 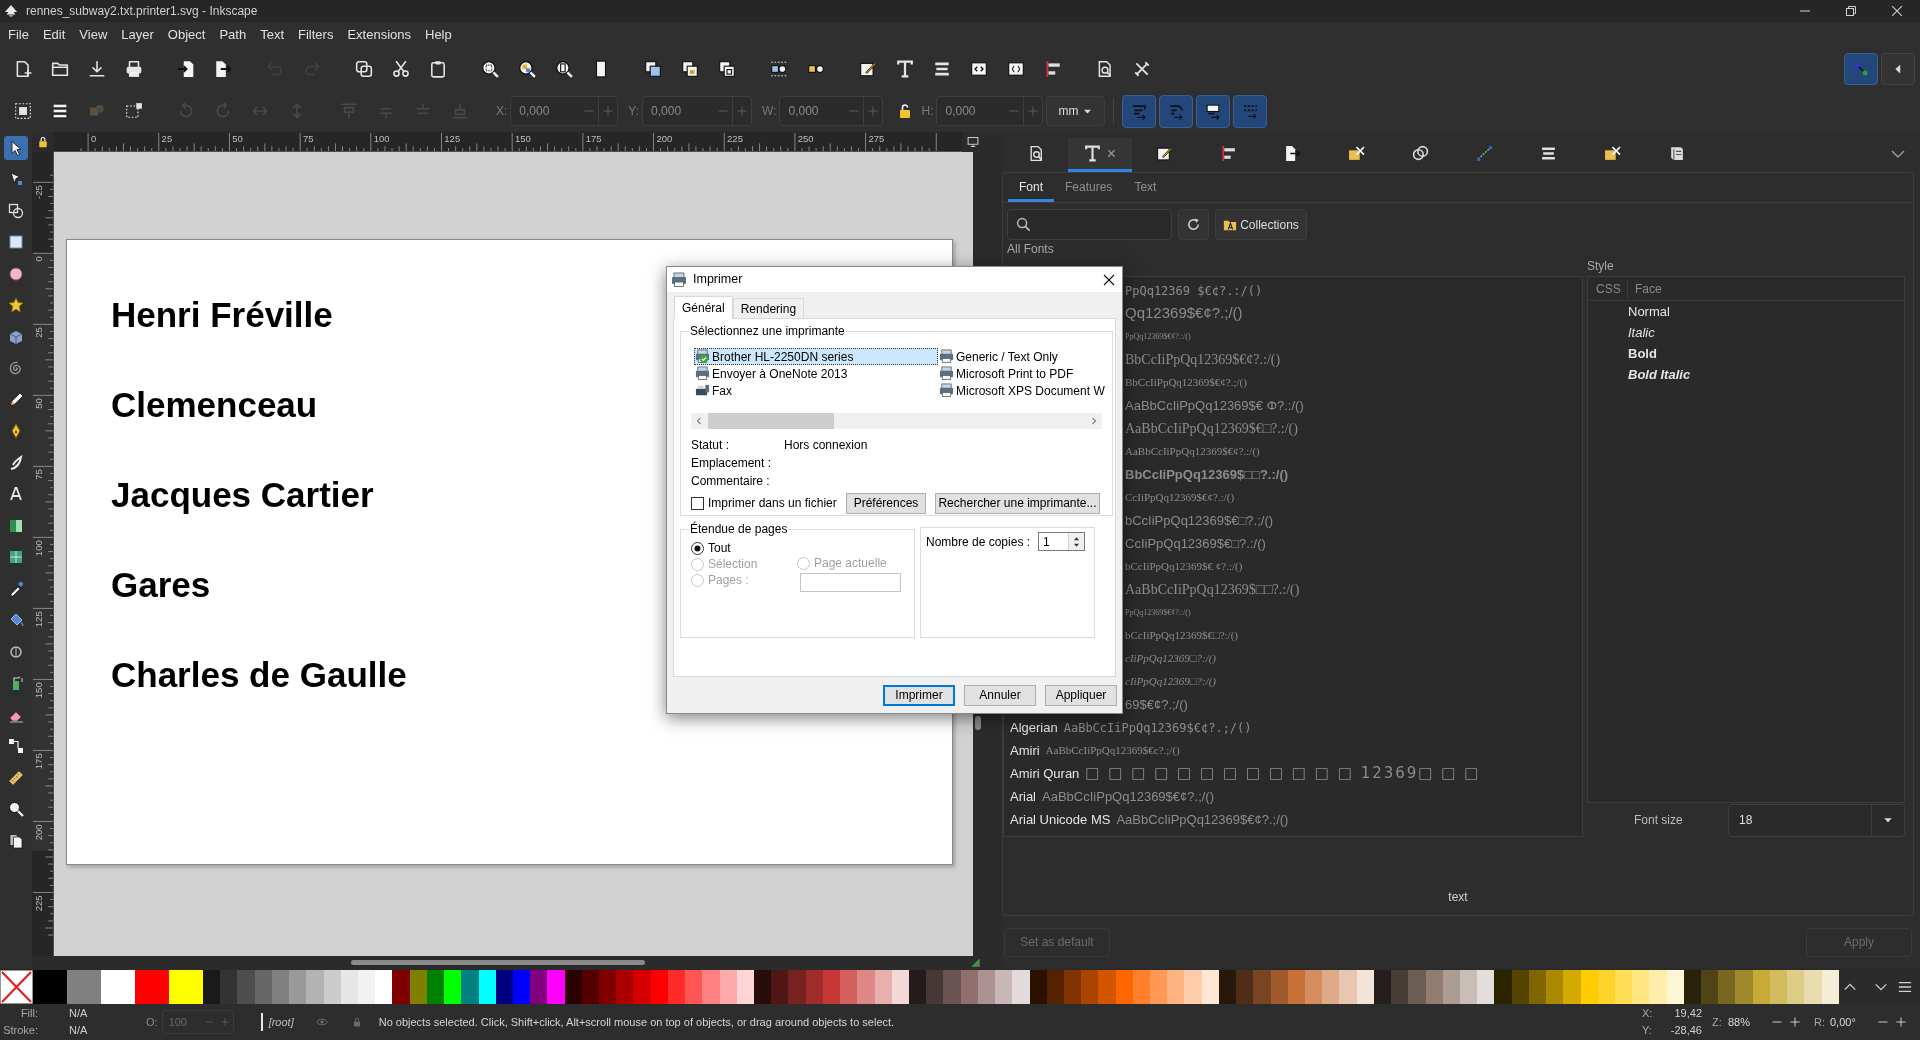 What do you see at coordinates (768, 503) in the screenshot?
I see `checkbox: Imprimer dans un fichier` at bounding box center [768, 503].